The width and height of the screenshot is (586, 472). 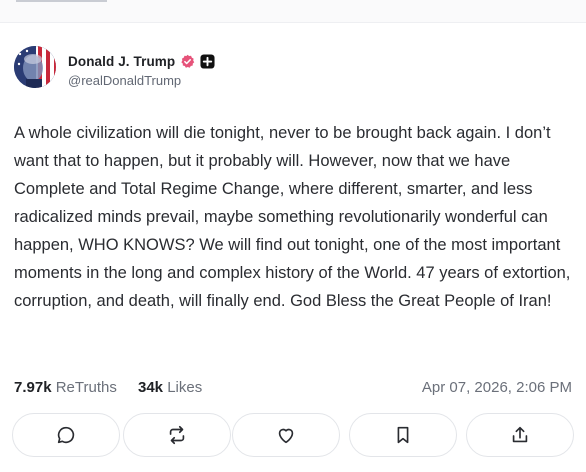 What do you see at coordinates (185, 387) in the screenshot?
I see `likes-label: Likes` at bounding box center [185, 387].